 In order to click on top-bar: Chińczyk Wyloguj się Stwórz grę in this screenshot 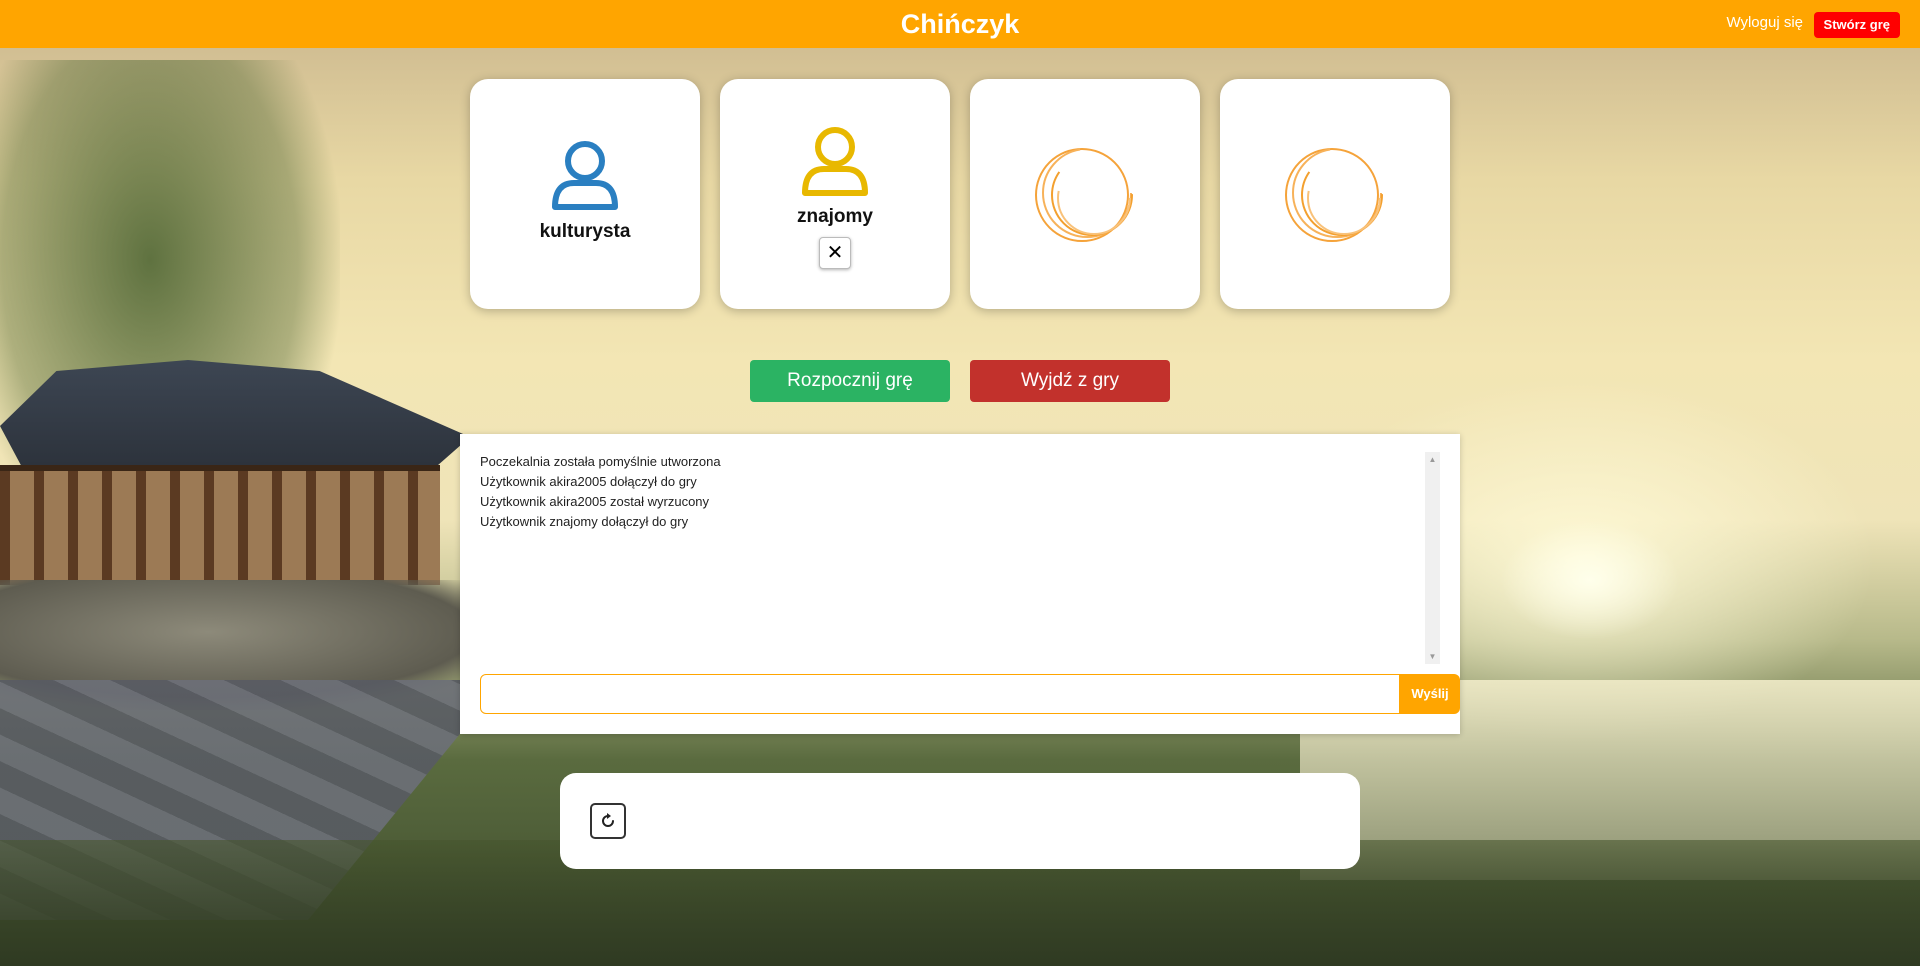, I will do `click(960, 24)`.